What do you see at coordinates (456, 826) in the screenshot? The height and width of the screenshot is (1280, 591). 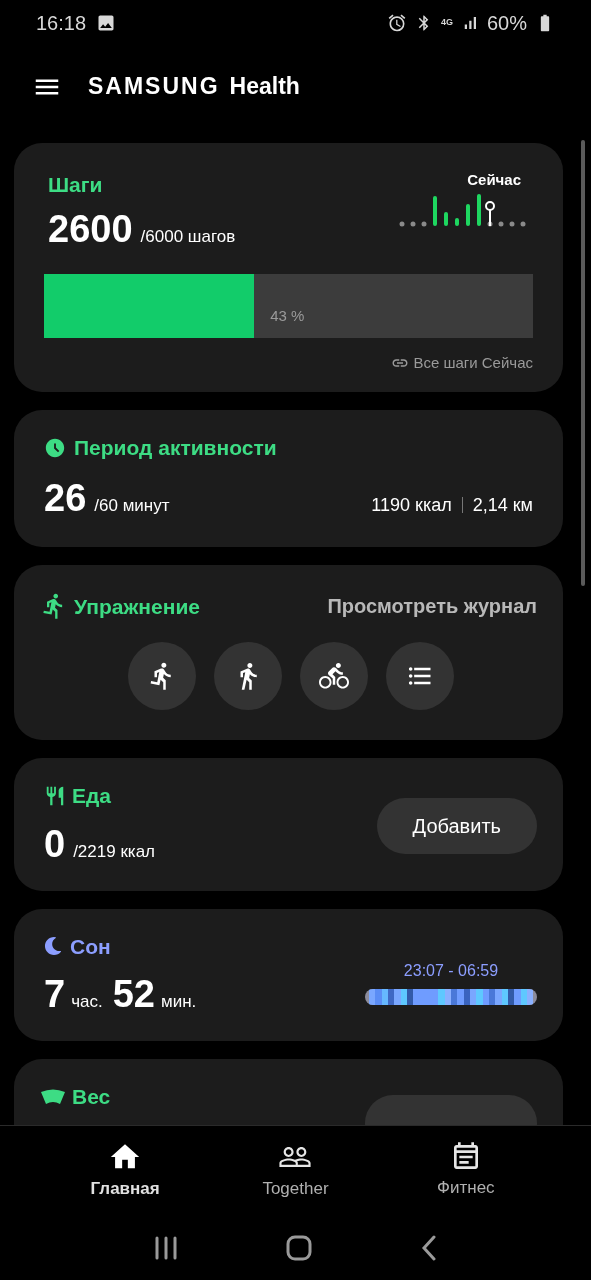 I see `add-button: Добавить` at bounding box center [456, 826].